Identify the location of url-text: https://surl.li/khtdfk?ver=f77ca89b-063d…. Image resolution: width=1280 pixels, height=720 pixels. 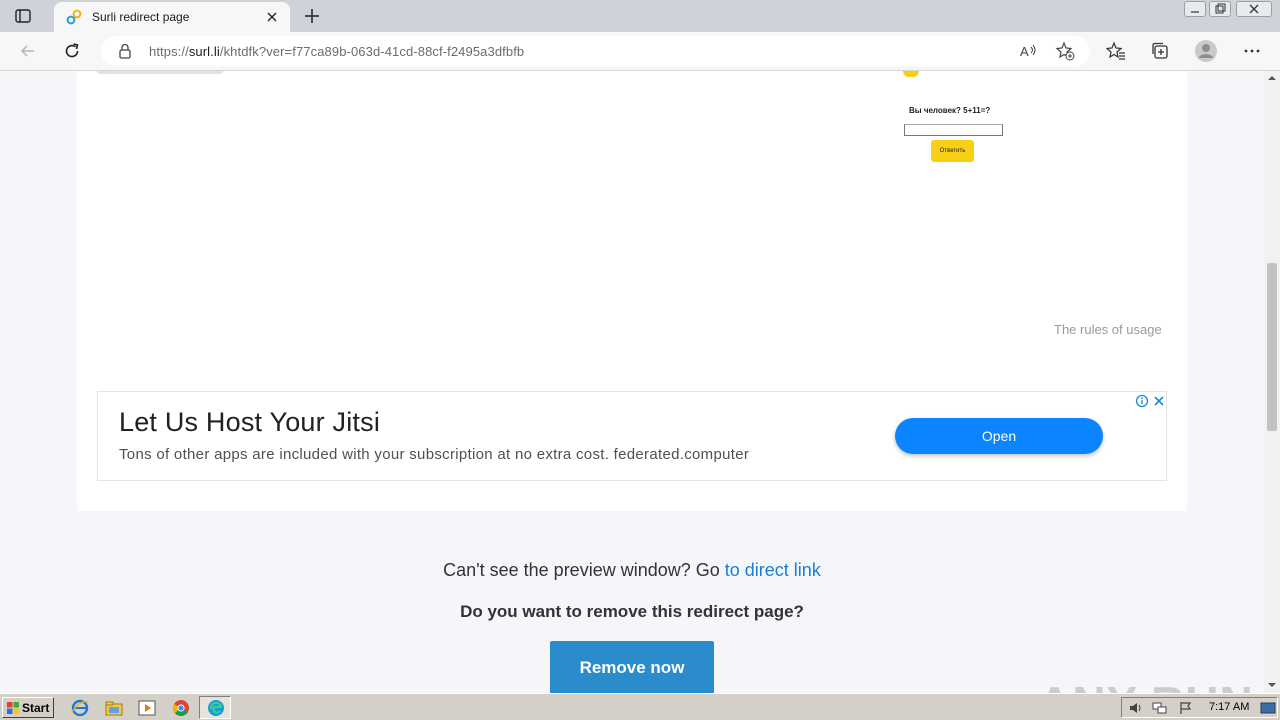
(336, 51).